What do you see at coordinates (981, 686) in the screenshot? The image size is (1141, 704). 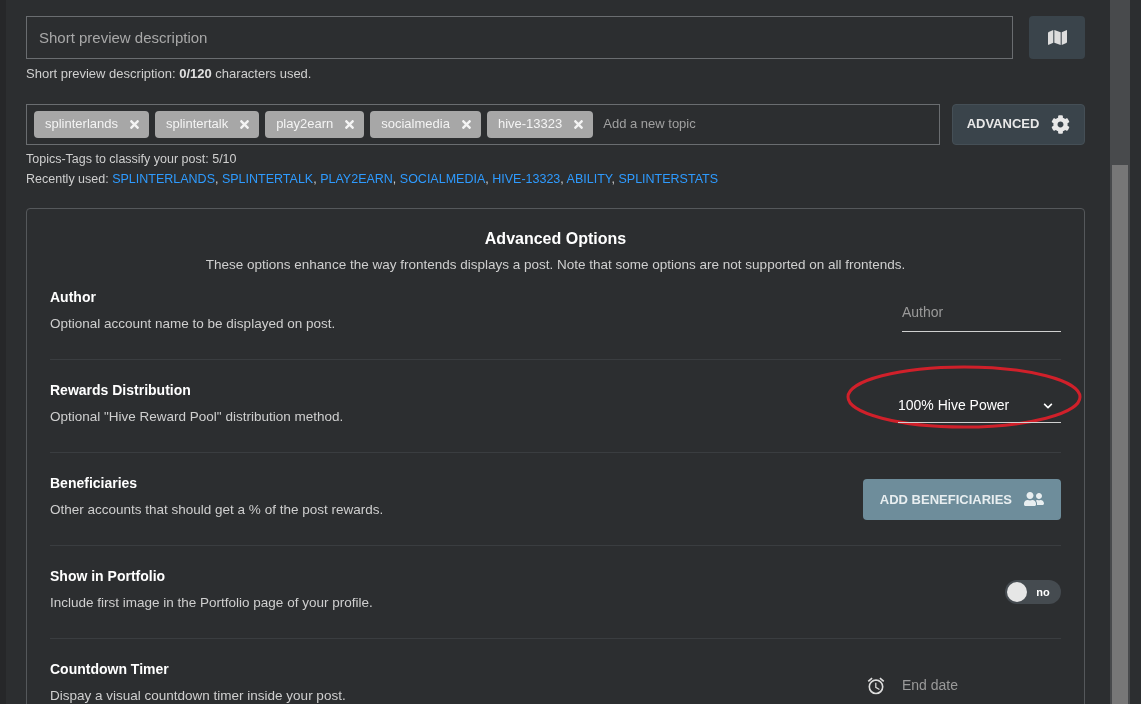 I see `end-date-field: End date` at bounding box center [981, 686].